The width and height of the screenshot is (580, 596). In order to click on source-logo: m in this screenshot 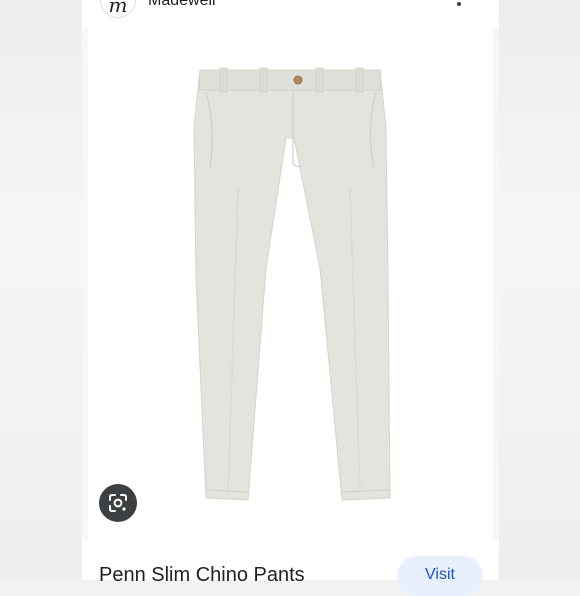, I will do `click(118, 8)`.